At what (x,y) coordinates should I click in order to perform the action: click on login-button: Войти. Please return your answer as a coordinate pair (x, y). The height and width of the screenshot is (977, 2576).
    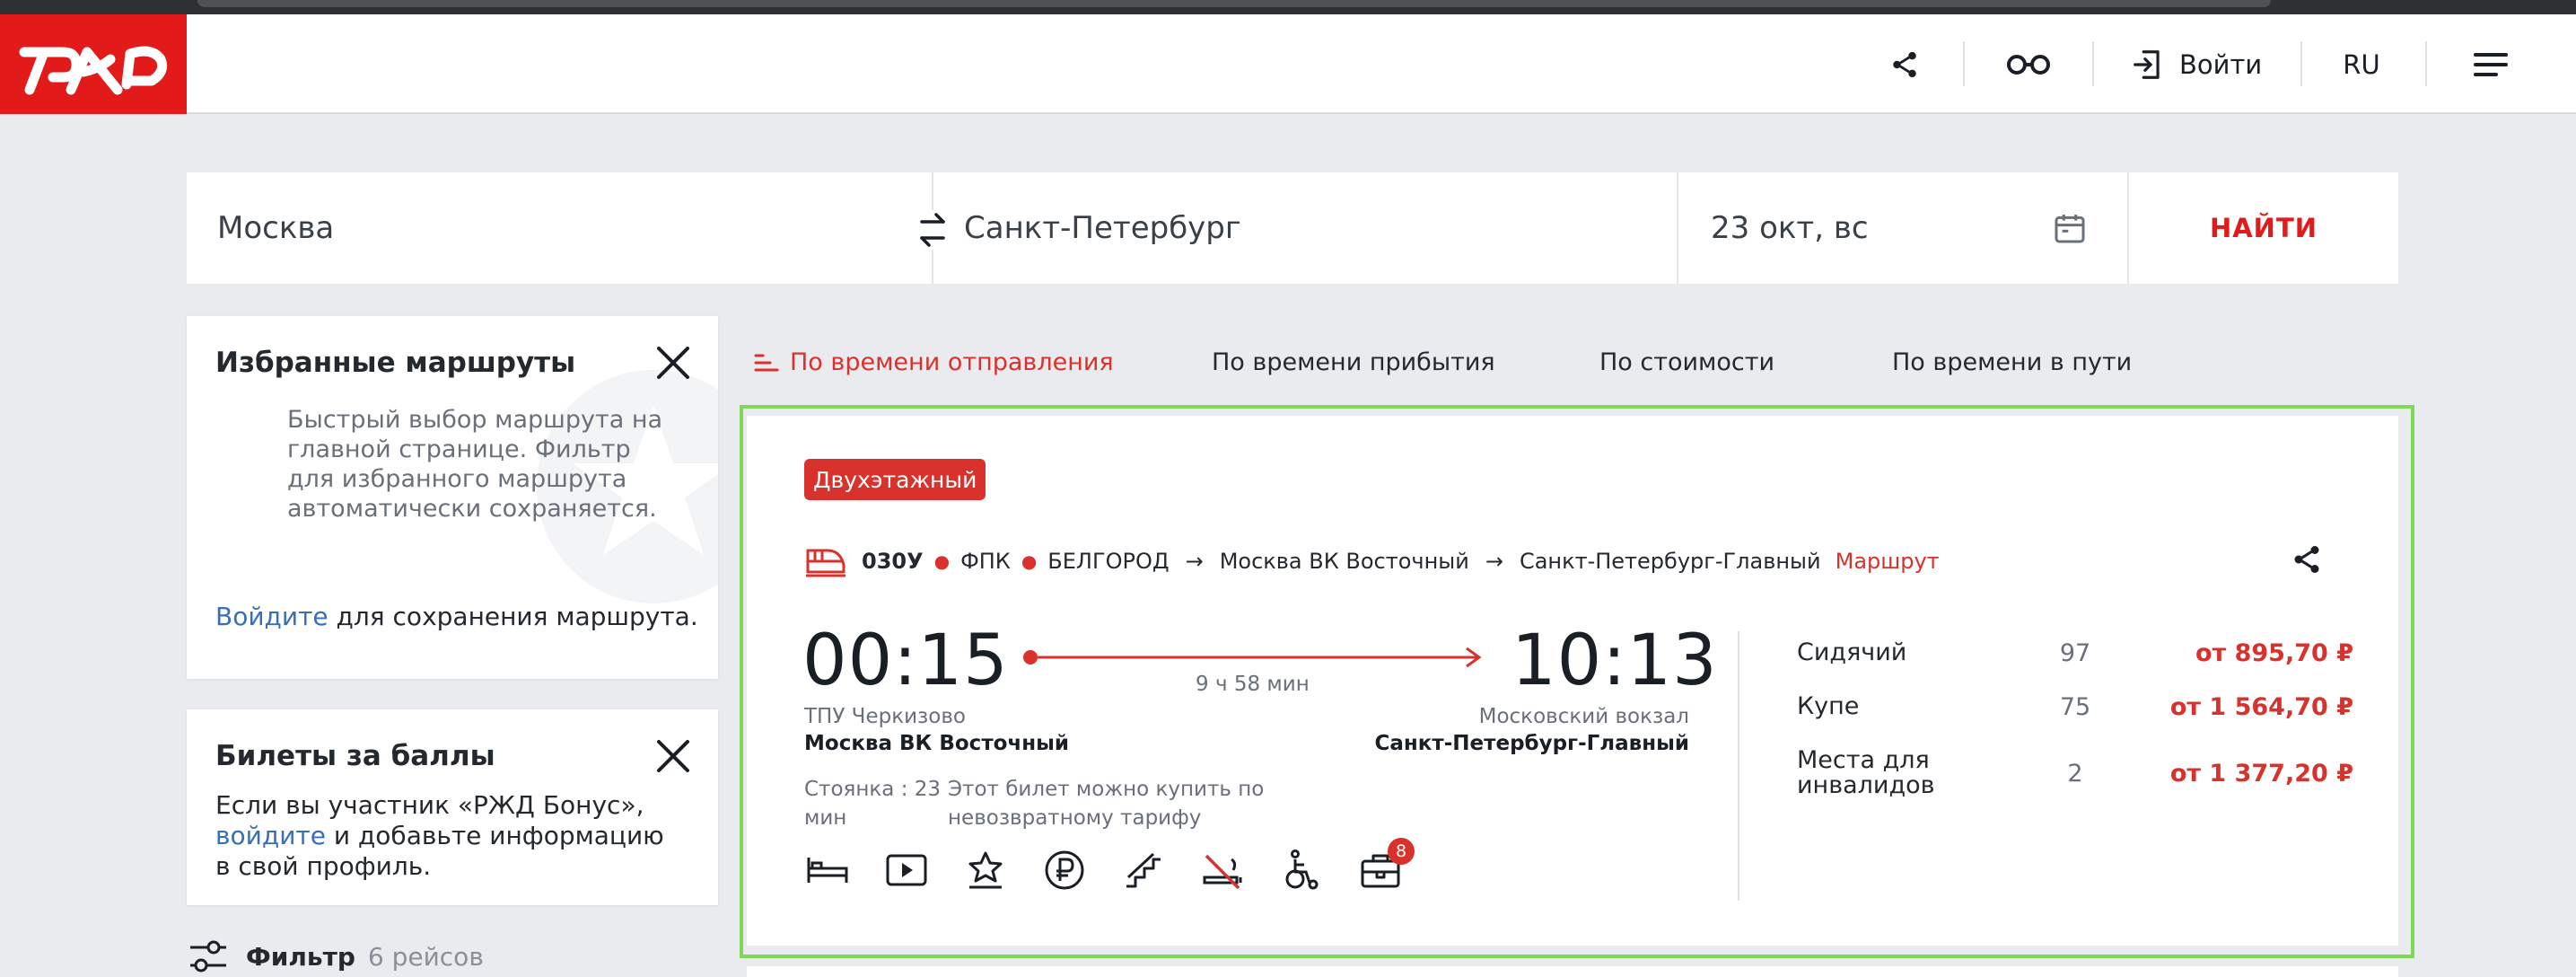
    Looking at the image, I should click on (2216, 64).